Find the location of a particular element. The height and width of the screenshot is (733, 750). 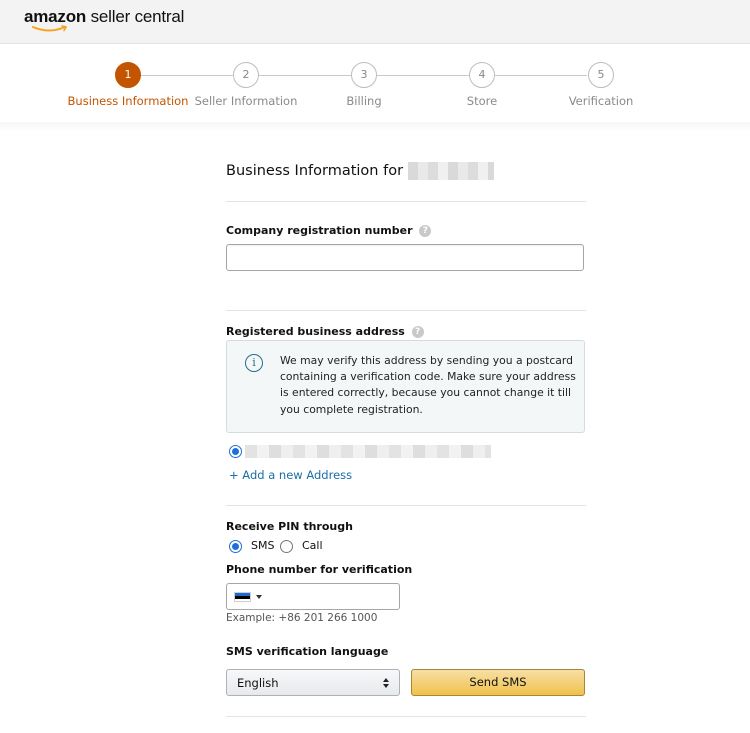

business-address-label: Registered business address ? is located at coordinates (325, 331).